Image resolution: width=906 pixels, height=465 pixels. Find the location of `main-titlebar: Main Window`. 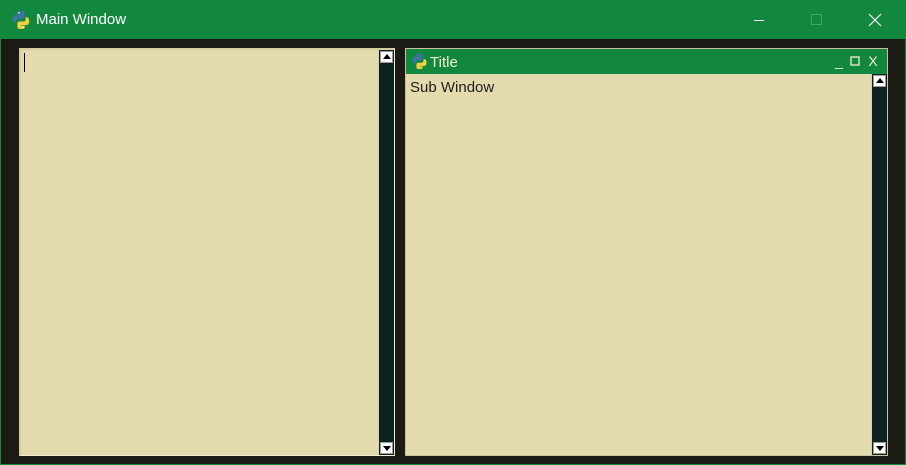

main-titlebar: Main Window is located at coordinates (453, 20).